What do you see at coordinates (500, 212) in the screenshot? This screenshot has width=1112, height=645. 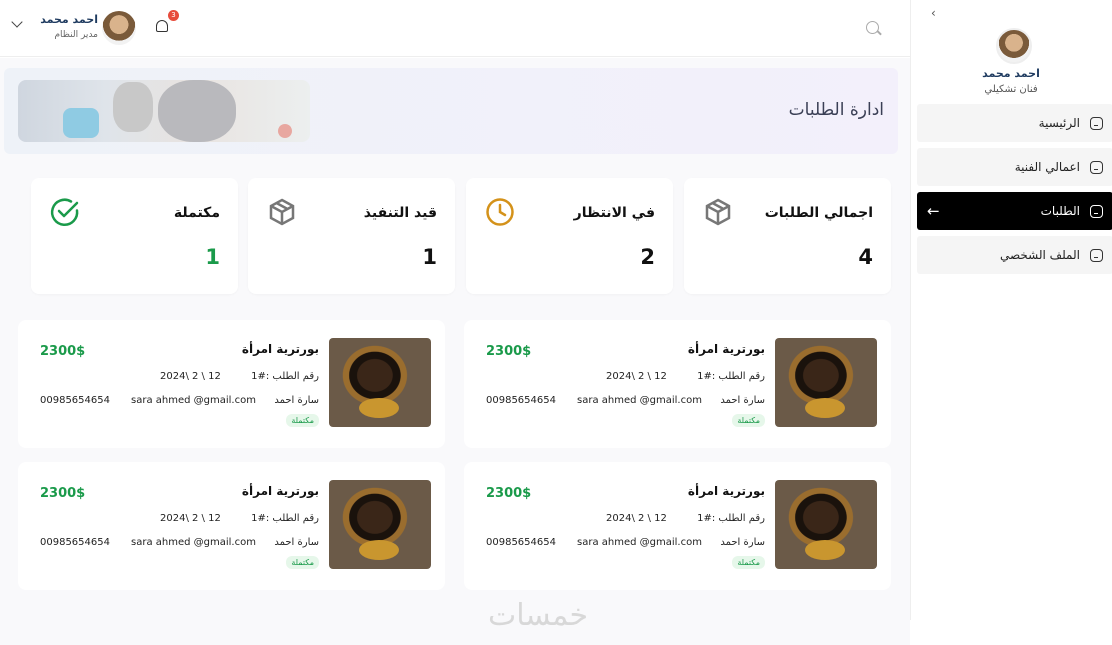 I see `clock-icon` at bounding box center [500, 212].